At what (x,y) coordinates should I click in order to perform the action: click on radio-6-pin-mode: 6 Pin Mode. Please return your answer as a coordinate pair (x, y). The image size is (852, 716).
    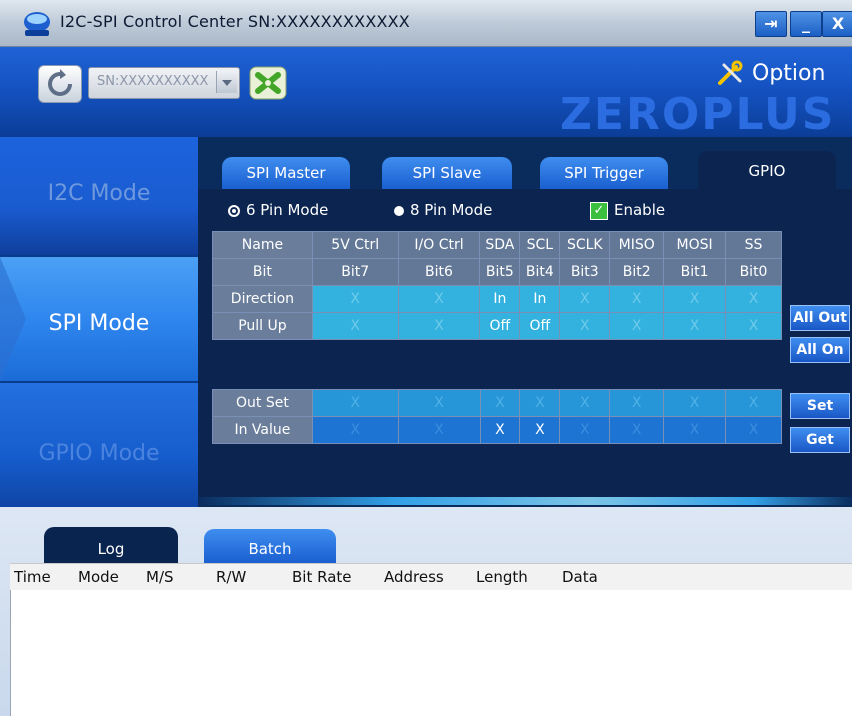
    Looking at the image, I should click on (278, 213).